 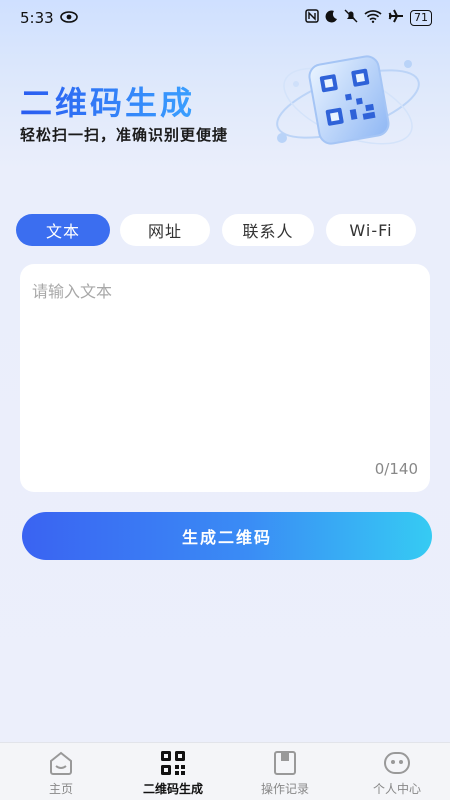 I want to click on home-icon, so click(x=61, y=763).